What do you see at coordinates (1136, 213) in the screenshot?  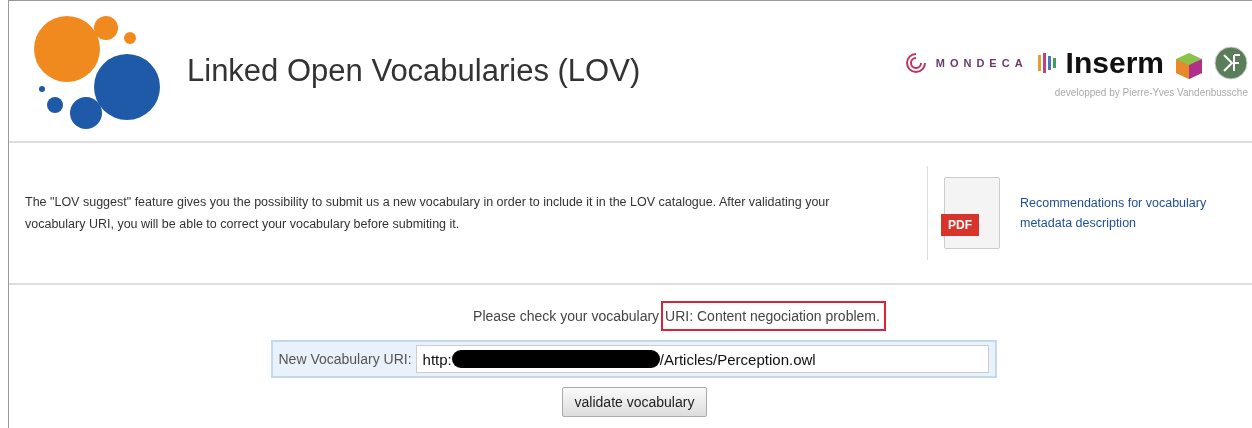 I see `recommendations-link: Recommendations for vocabulary metadata description` at bounding box center [1136, 213].